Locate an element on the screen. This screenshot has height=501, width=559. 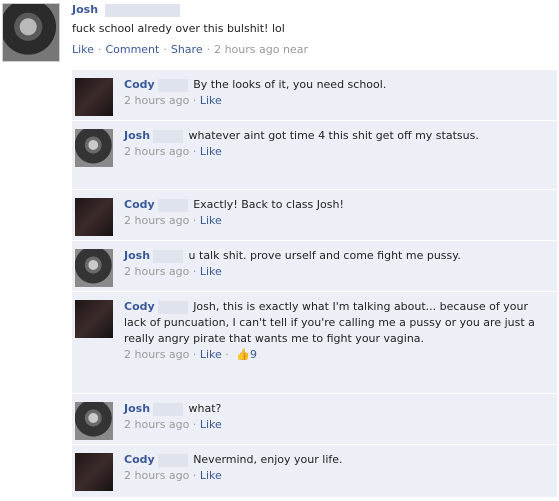
share-link: Share is located at coordinates (187, 49).